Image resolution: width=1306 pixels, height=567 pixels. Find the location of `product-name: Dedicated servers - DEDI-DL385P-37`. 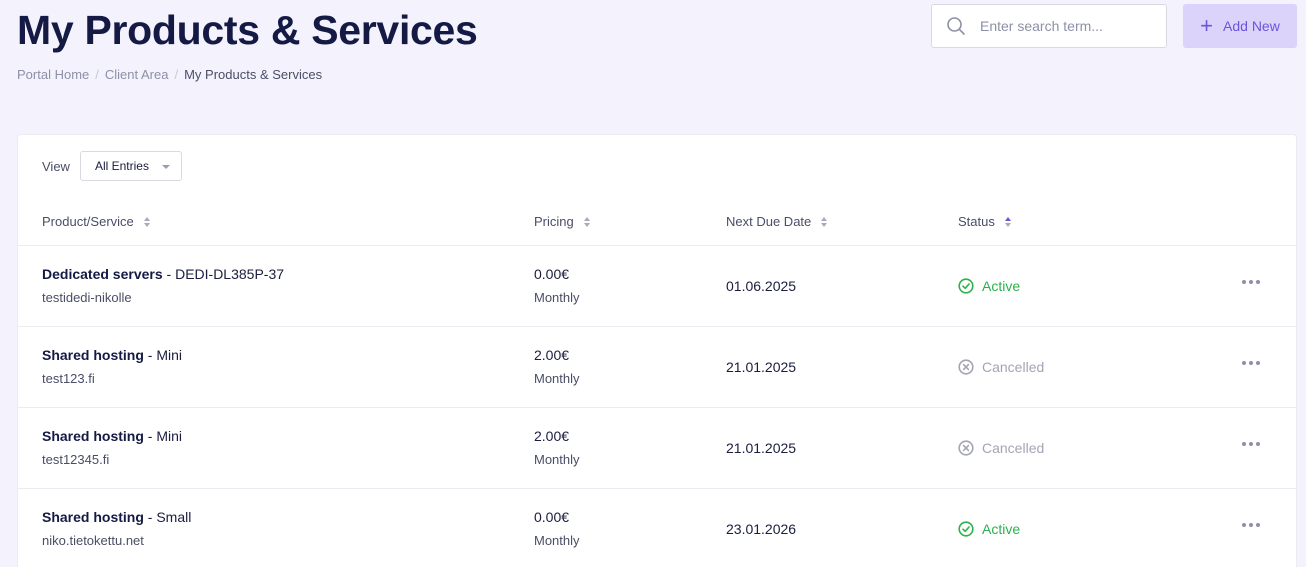

product-name: Dedicated servers - DEDI-DL385P-37 is located at coordinates (163, 274).